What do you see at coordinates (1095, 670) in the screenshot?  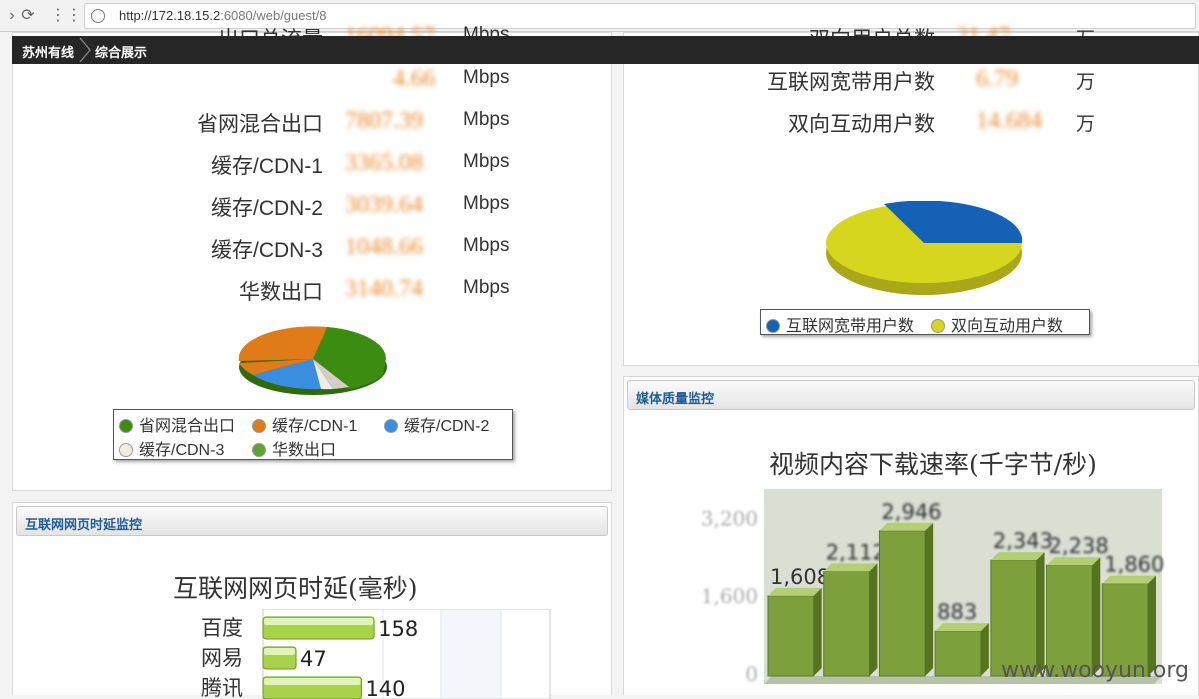 I see `watermark: www.wooyun.org` at bounding box center [1095, 670].